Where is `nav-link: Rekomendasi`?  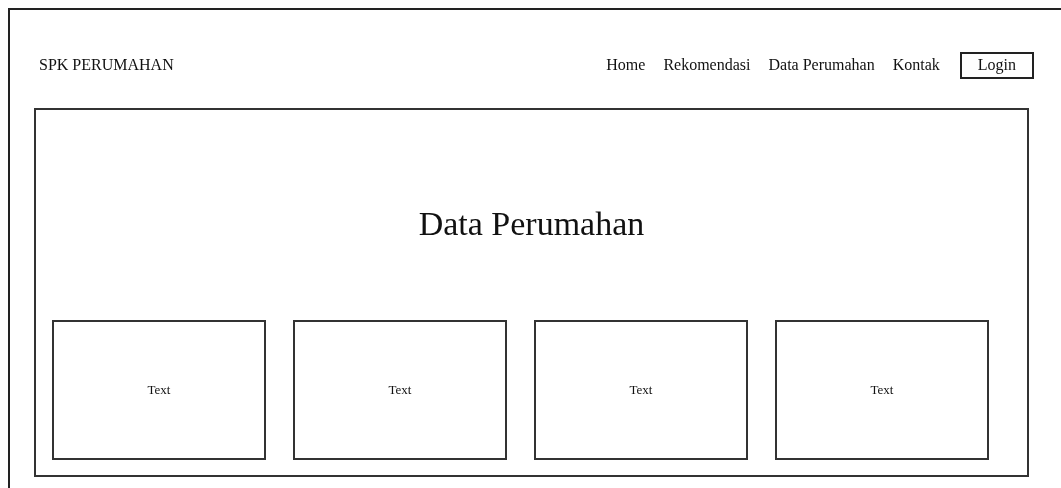
nav-link: Rekomendasi is located at coordinates (707, 65).